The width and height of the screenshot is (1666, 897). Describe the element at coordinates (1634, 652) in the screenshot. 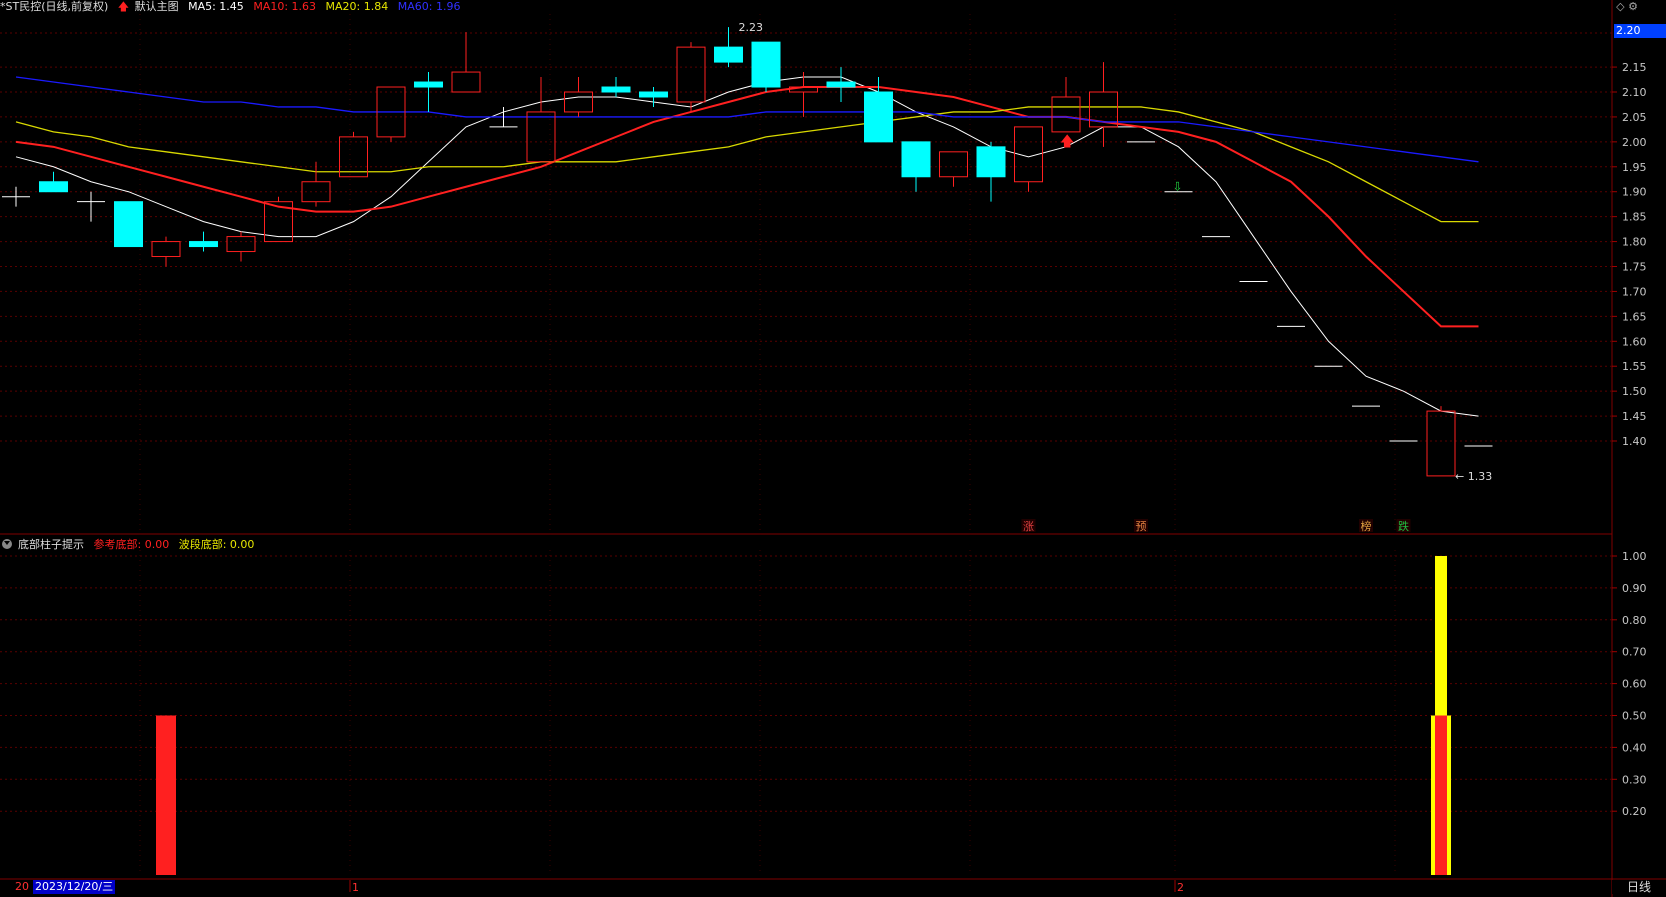

I see `indicator-y-tick-label: 0.70` at that location.